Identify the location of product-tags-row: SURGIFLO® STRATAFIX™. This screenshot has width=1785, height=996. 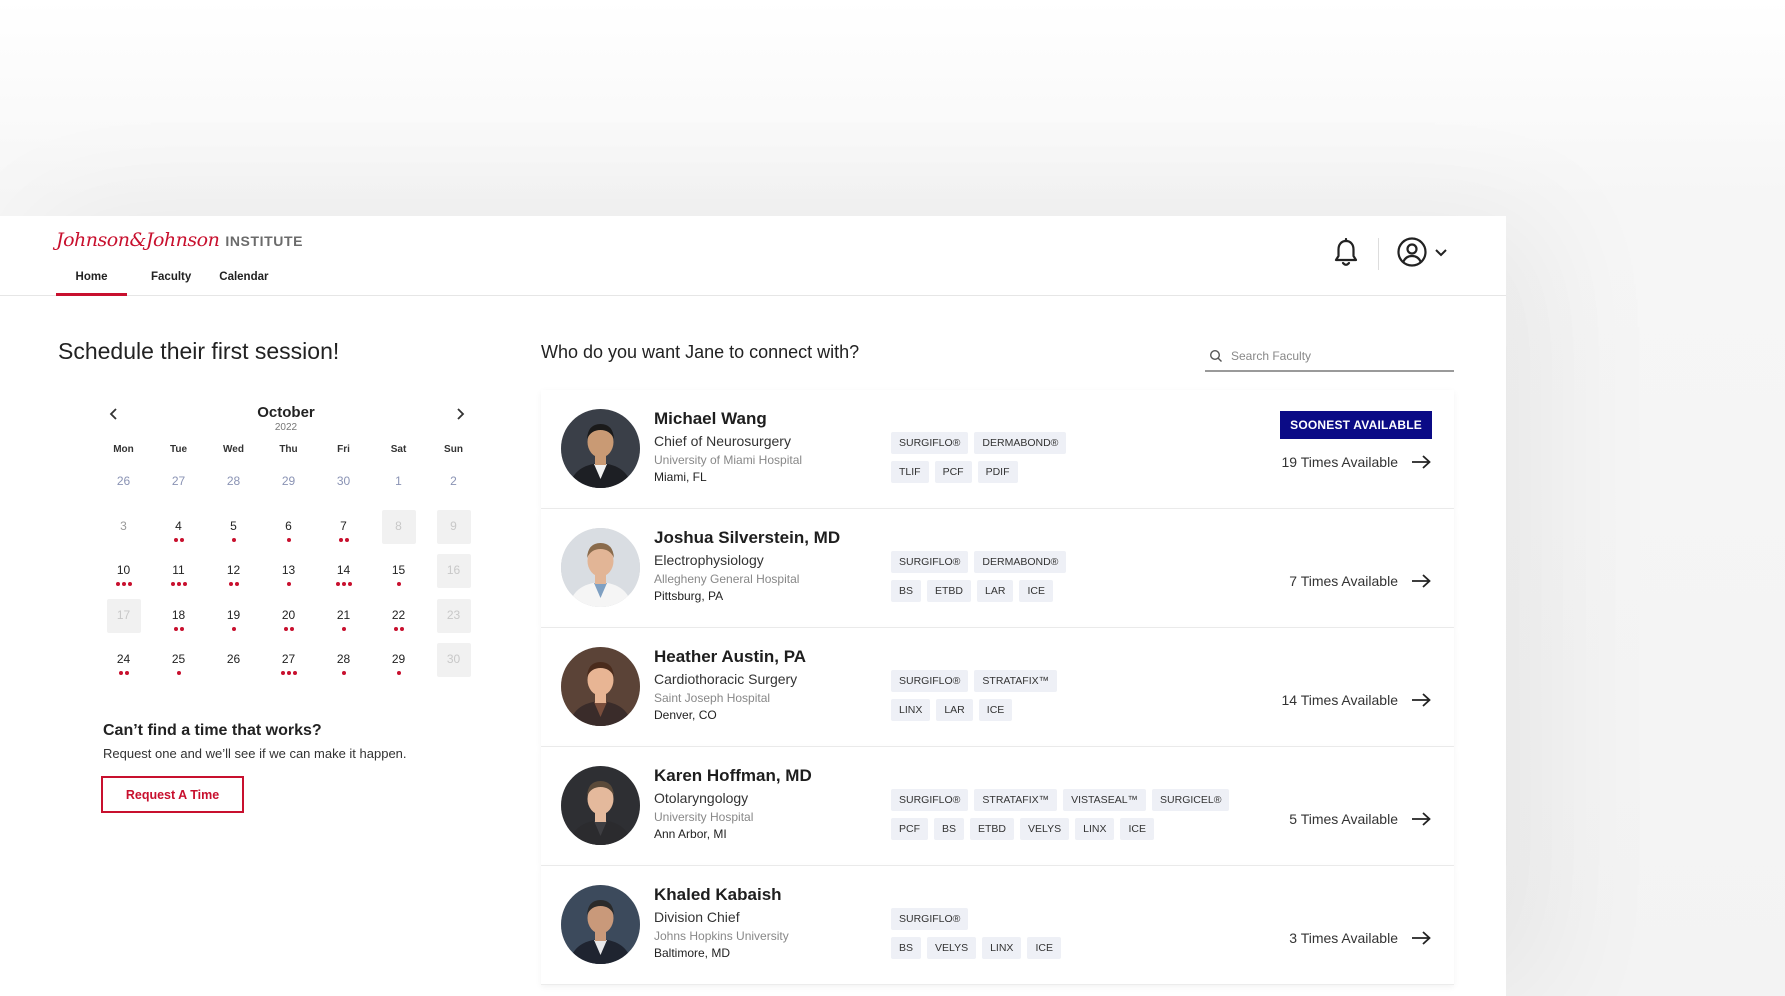
(974, 681).